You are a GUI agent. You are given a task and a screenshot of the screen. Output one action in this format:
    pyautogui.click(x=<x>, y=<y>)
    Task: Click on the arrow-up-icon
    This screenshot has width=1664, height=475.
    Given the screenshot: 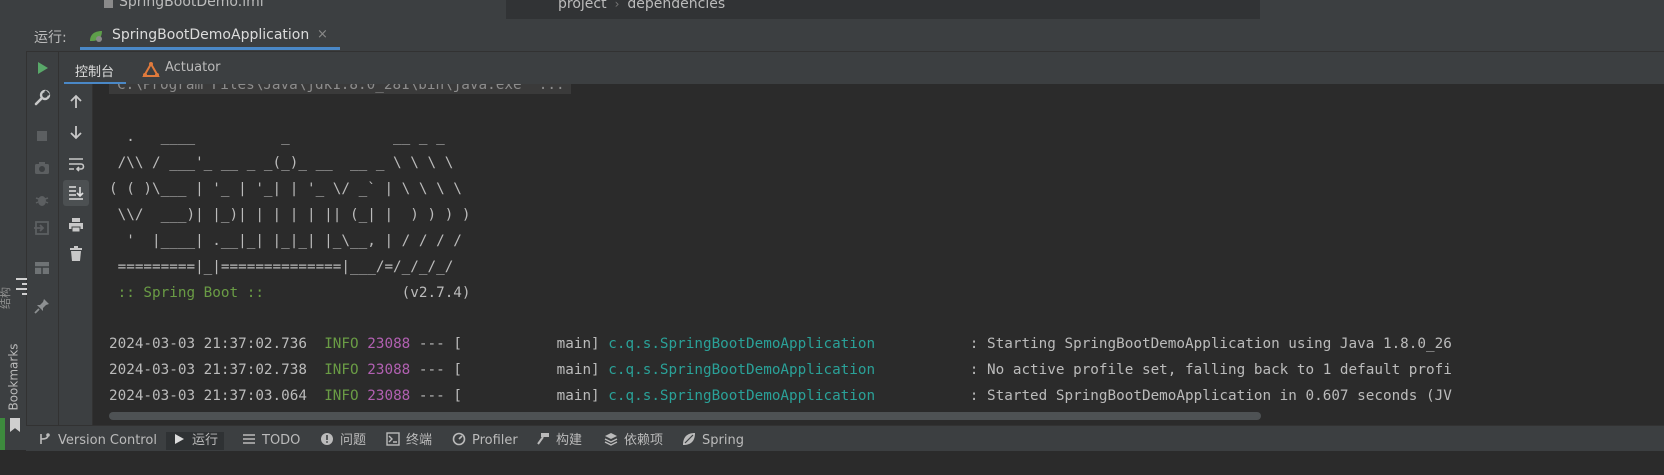 What is the action you would take?
    pyautogui.click(x=76, y=102)
    